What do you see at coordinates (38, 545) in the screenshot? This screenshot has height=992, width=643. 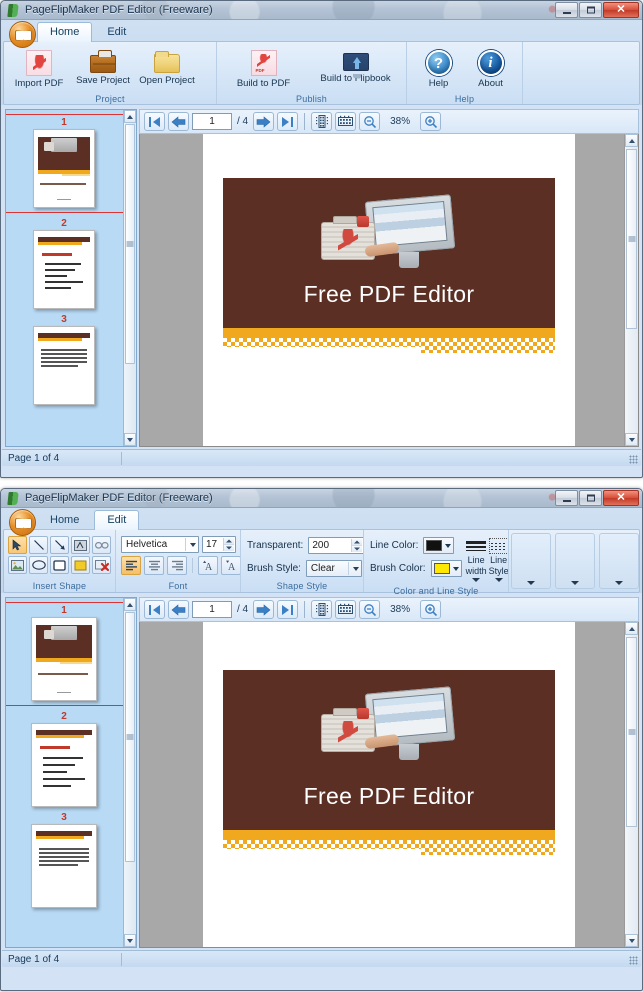 I see `line-tool-button` at bounding box center [38, 545].